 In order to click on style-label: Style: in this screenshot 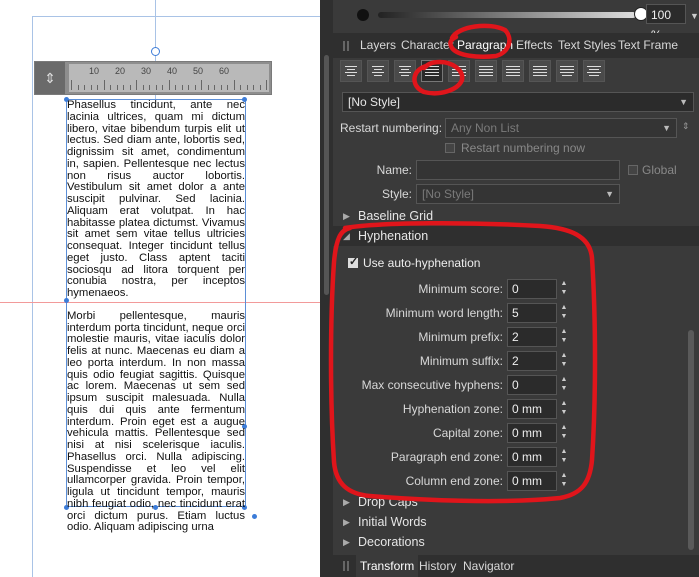, I will do `click(396, 194)`.